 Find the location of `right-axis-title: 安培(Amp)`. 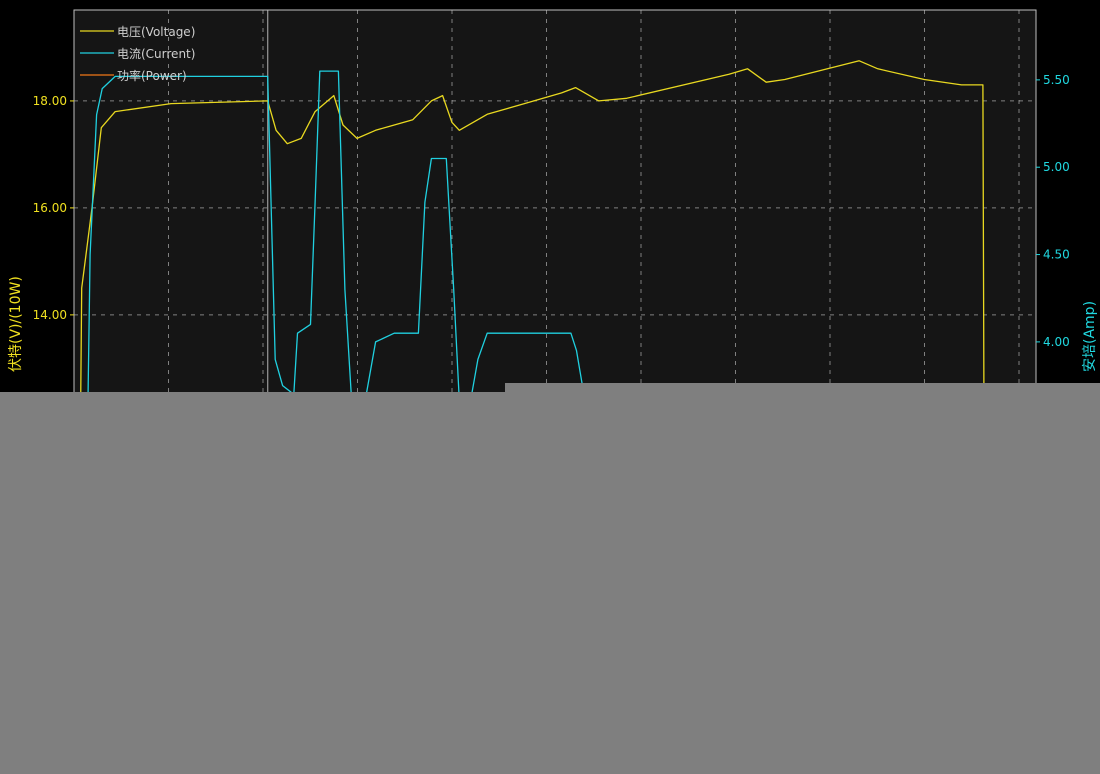

right-axis-title: 安培(Amp) is located at coordinates (1090, 336).